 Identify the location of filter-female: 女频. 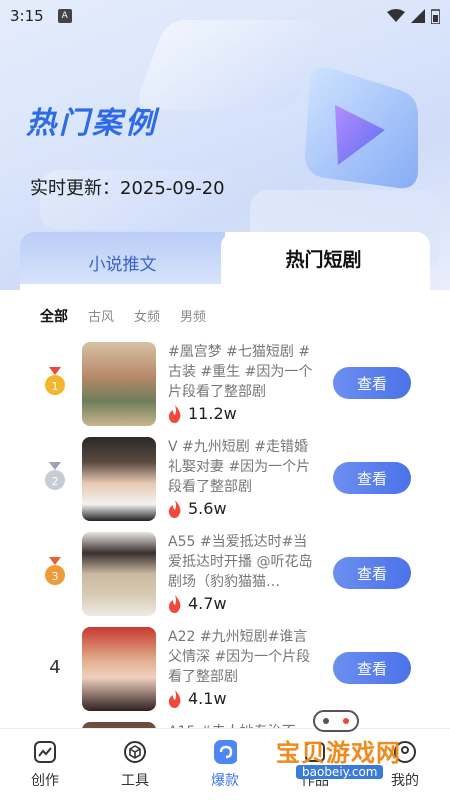
(147, 316).